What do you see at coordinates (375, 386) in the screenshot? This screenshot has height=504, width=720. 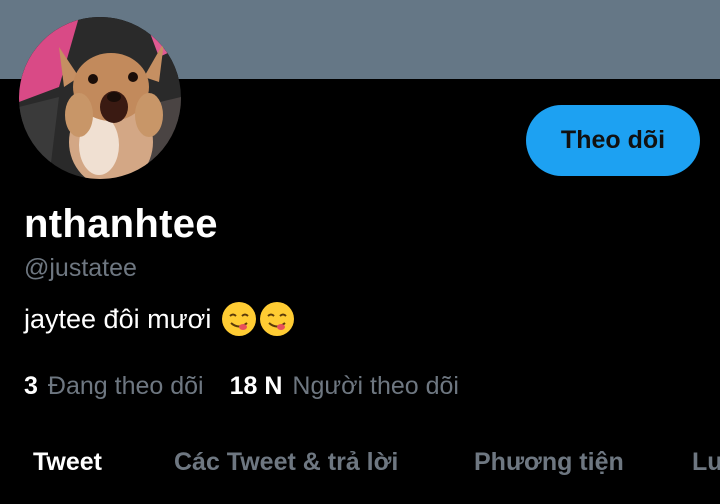 I see `followers-label: Người theo dõi` at bounding box center [375, 386].